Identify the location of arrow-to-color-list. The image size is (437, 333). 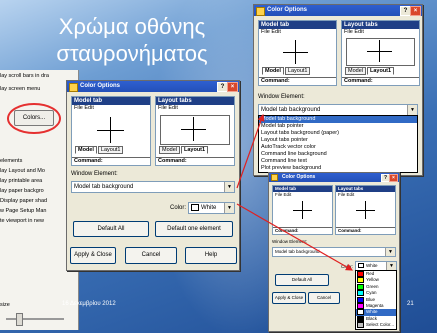
(295, 237).